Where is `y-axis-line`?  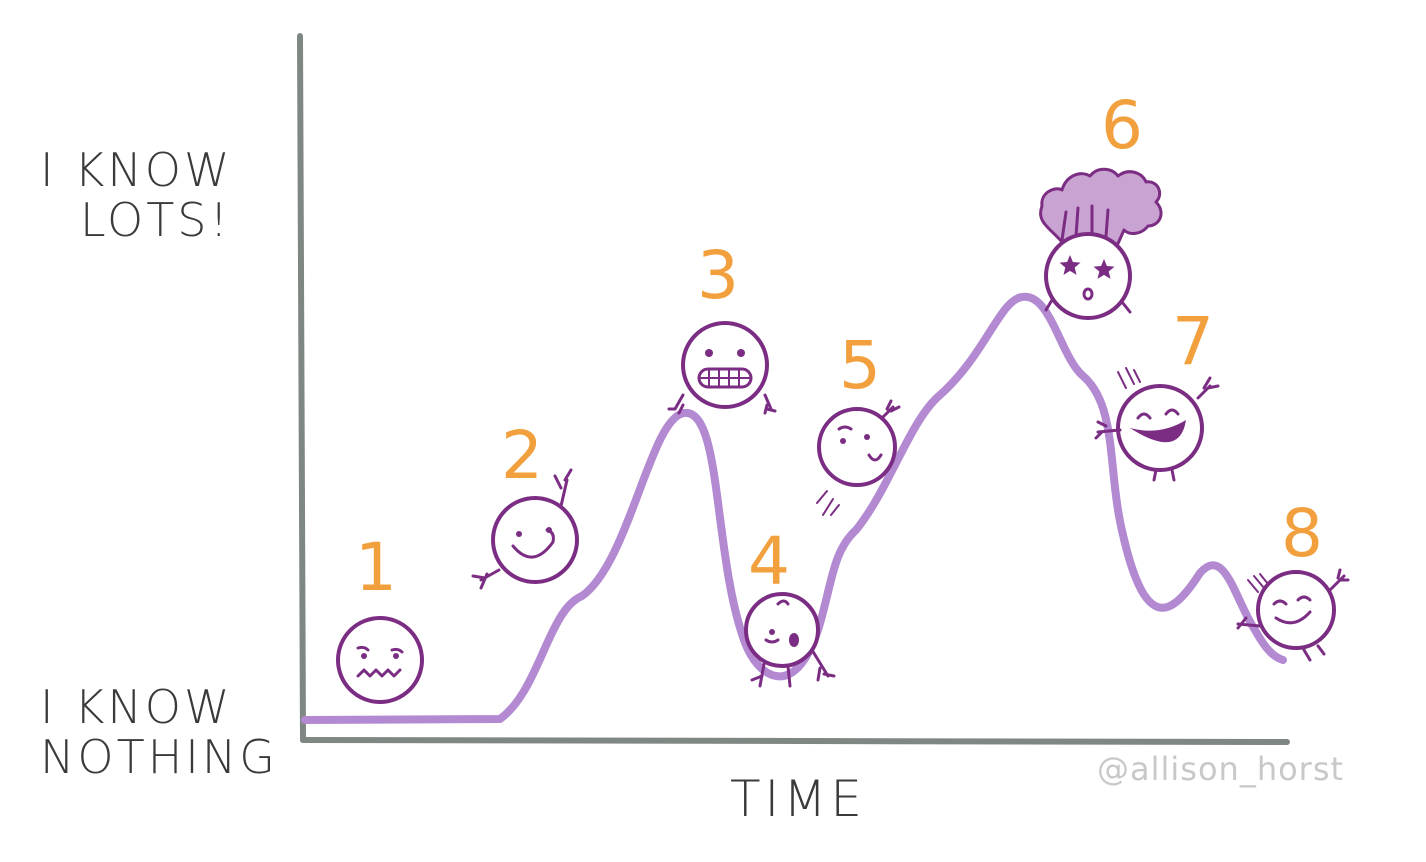
y-axis-line is located at coordinates (301, 388).